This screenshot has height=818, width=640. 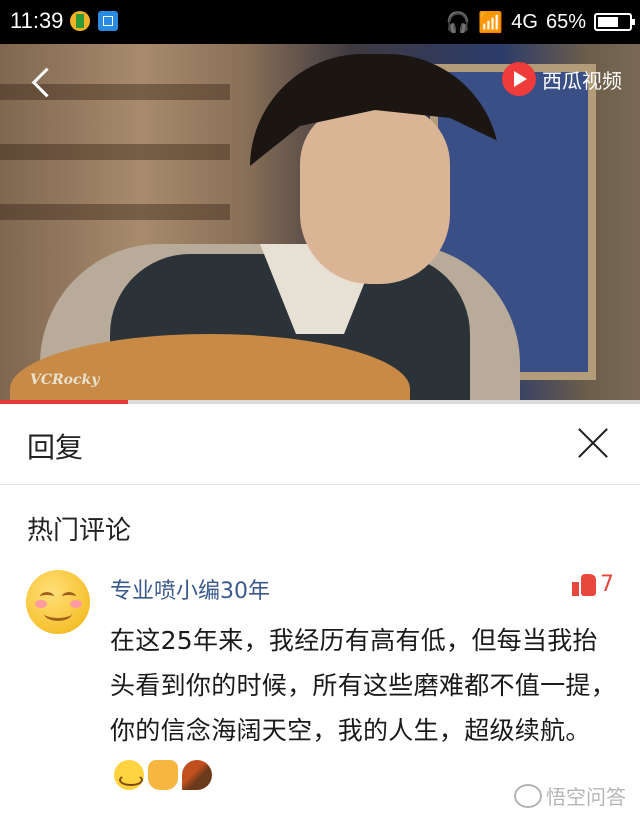 What do you see at coordinates (79, 531) in the screenshot?
I see `hot-comments-title: 热门评论` at bounding box center [79, 531].